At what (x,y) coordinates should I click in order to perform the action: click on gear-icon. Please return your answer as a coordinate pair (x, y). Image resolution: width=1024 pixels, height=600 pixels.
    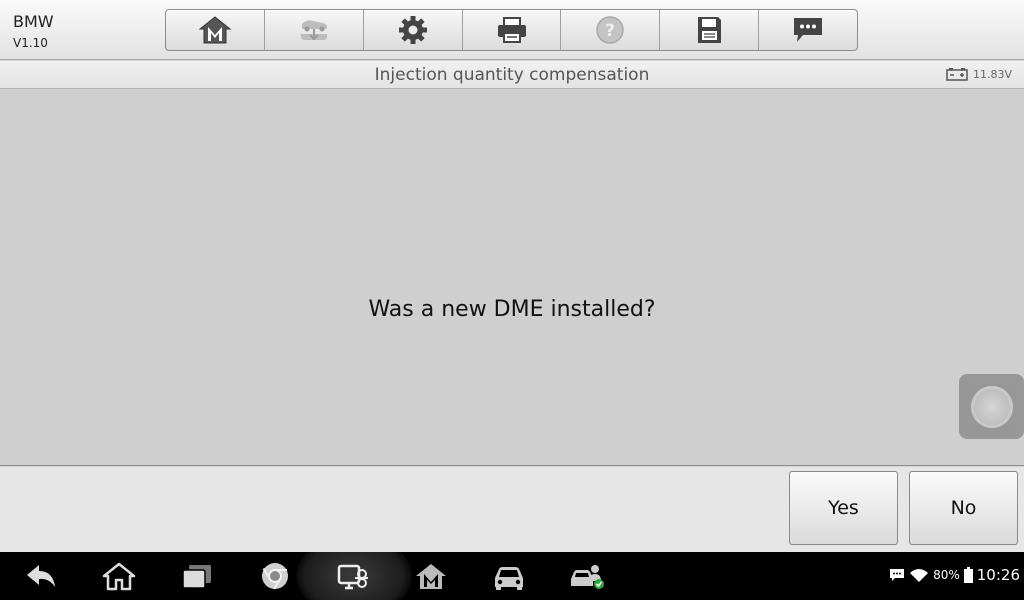
    Looking at the image, I should click on (412, 30).